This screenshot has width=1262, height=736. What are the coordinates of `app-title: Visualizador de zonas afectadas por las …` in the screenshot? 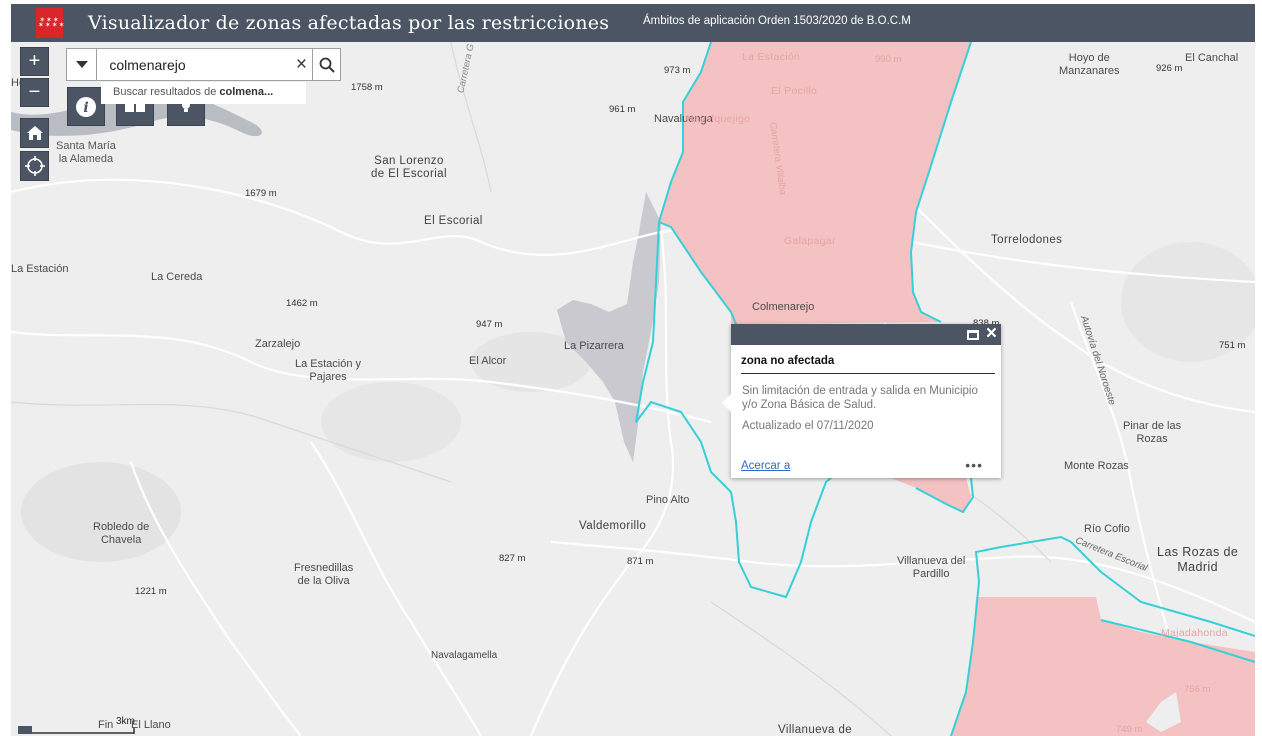 It's located at (349, 23).